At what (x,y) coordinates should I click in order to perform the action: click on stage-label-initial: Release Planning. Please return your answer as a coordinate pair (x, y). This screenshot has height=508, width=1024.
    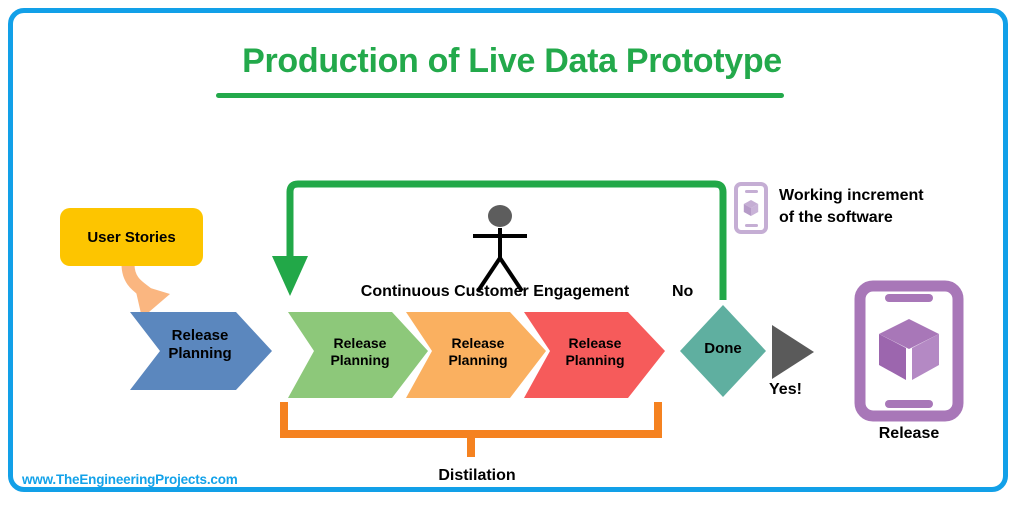
    Looking at the image, I should click on (200, 344).